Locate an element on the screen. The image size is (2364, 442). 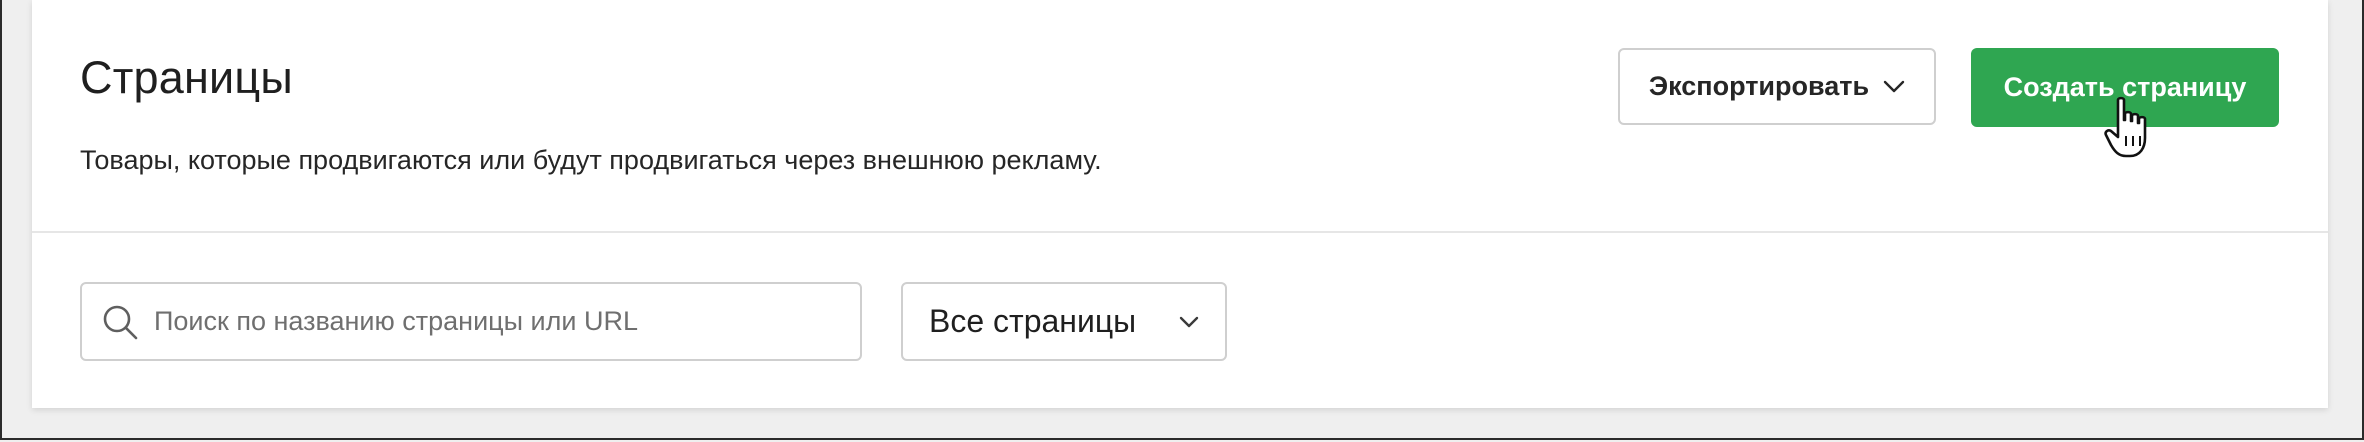
export-button-label: Экспортировать is located at coordinates (1759, 86).